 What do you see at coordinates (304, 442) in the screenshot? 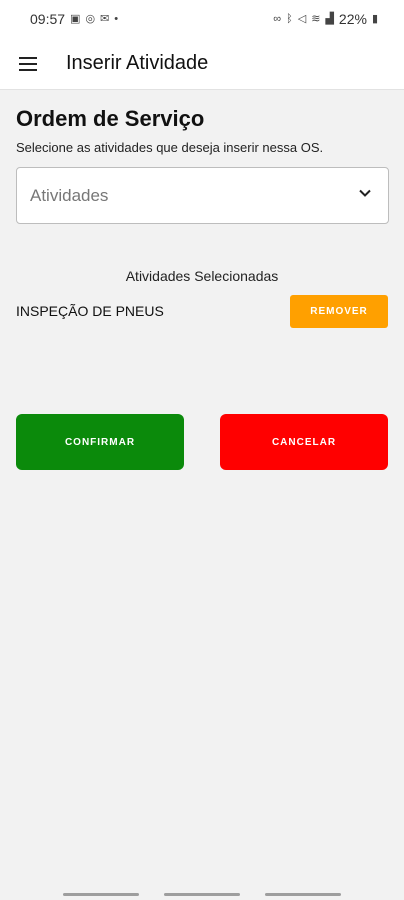
I see `cancel-button: CANCELAR` at bounding box center [304, 442].